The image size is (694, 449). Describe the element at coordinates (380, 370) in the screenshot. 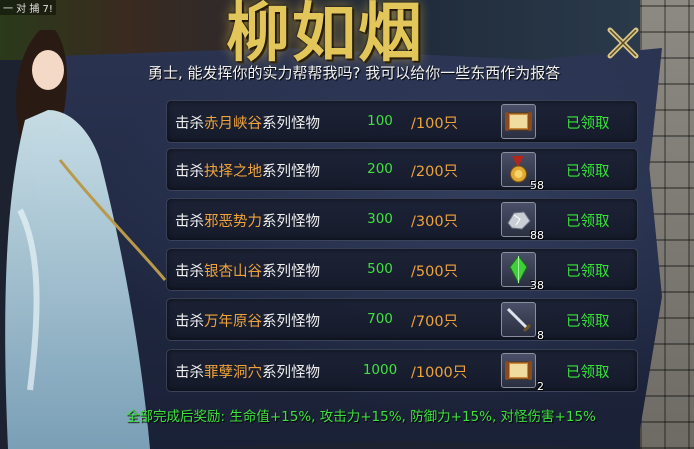

I see `kill-count-current: 1000` at that location.